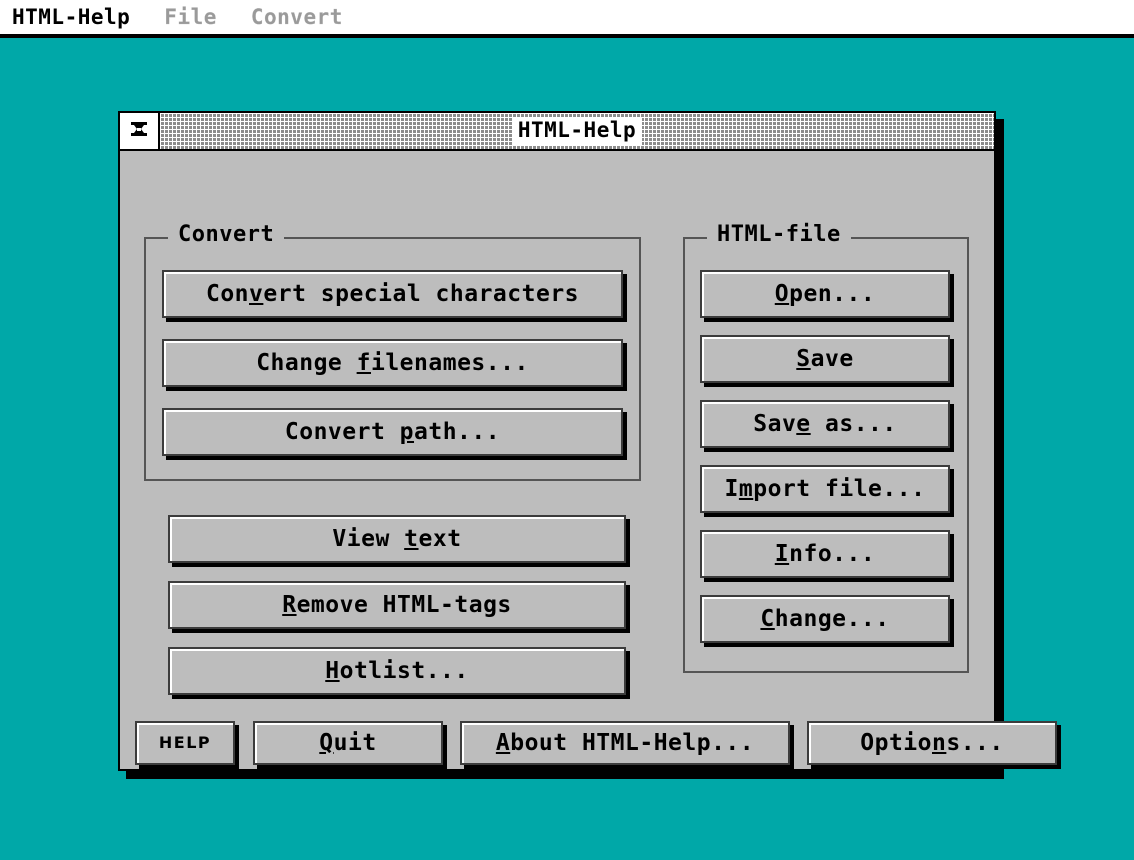 The image size is (1134, 860). I want to click on close-box-icon, so click(139, 129).